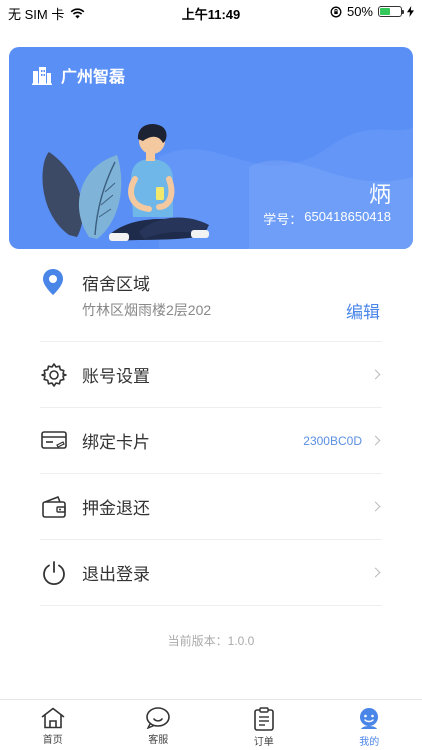  Describe the element at coordinates (211, 441) in the screenshot. I see `menu-item-bind-card: 绑定卡片 2300BC0D` at that location.